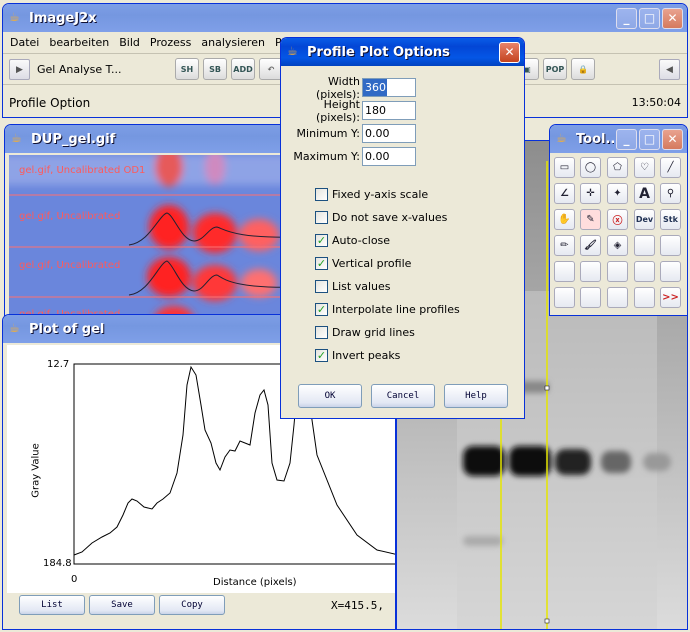  I want to click on height-field, so click(389, 110).